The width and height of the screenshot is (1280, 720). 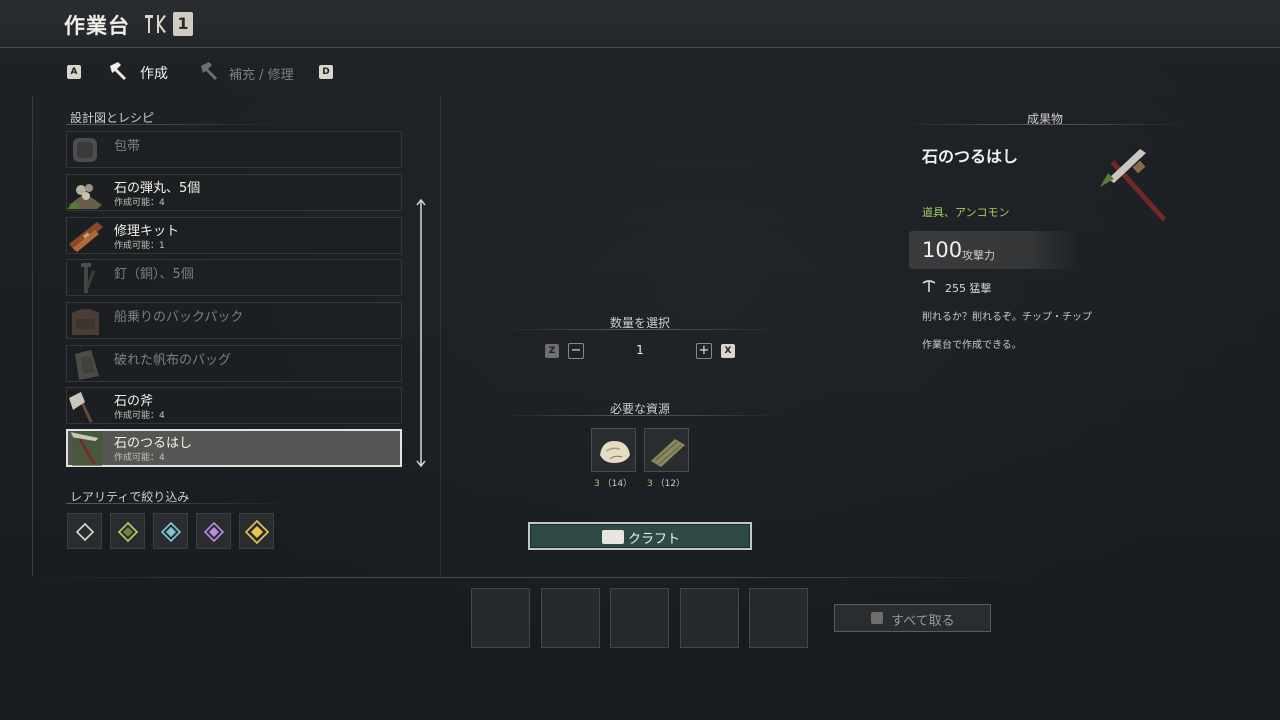 What do you see at coordinates (666, 484) in the screenshot?
I see `resource-count-wood: 3 （12）` at bounding box center [666, 484].